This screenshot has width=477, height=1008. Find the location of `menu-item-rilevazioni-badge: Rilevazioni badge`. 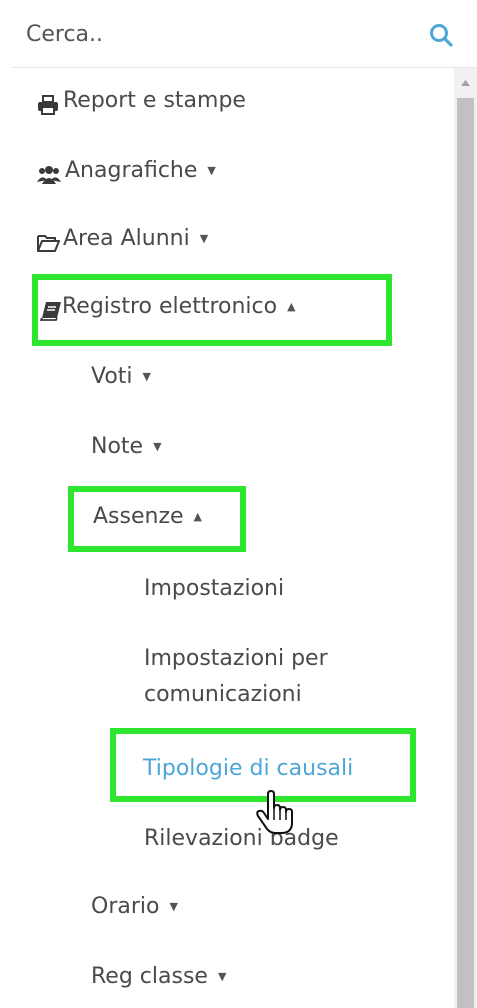

menu-item-rilevazioni-badge: Rilevazioni badge is located at coordinates (227, 842).